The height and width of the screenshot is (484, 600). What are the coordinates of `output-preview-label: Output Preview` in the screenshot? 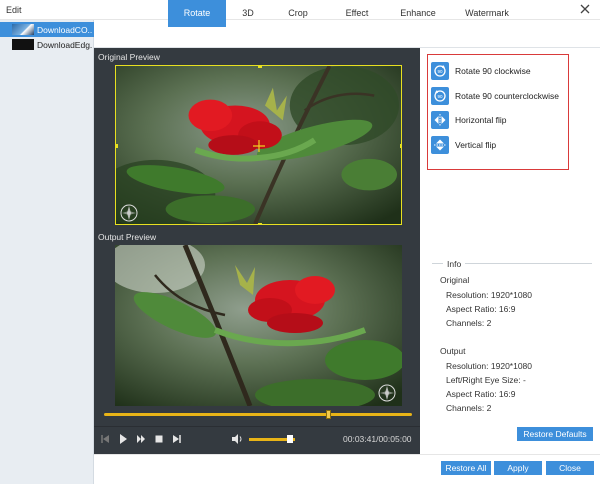 It's located at (127, 237).